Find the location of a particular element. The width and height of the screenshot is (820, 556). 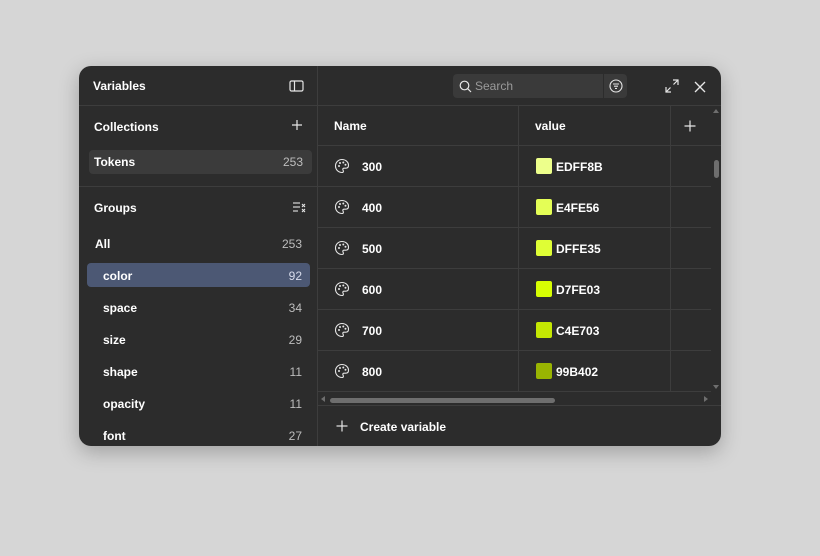

table-row: 500 DFFE35 is located at coordinates (514, 248).